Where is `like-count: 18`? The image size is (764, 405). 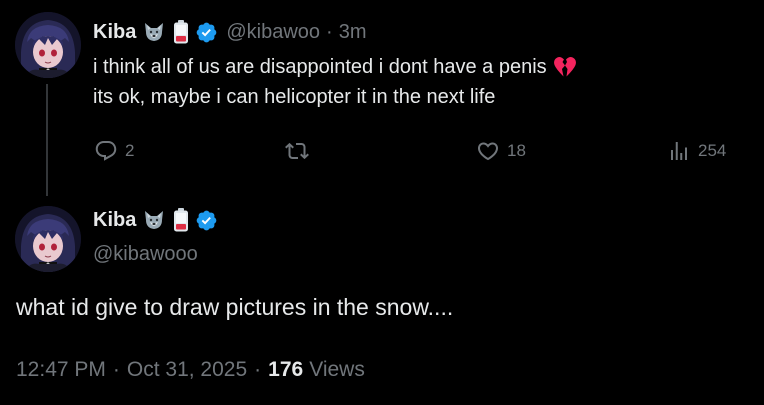
like-count: 18 is located at coordinates (516, 150).